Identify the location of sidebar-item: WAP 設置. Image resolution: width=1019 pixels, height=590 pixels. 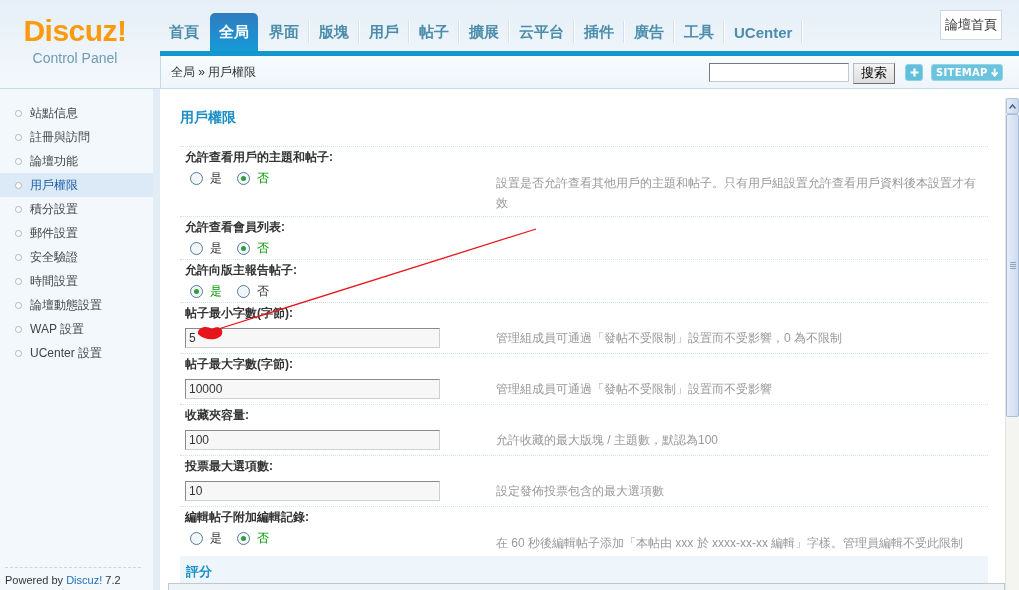
(76, 329).